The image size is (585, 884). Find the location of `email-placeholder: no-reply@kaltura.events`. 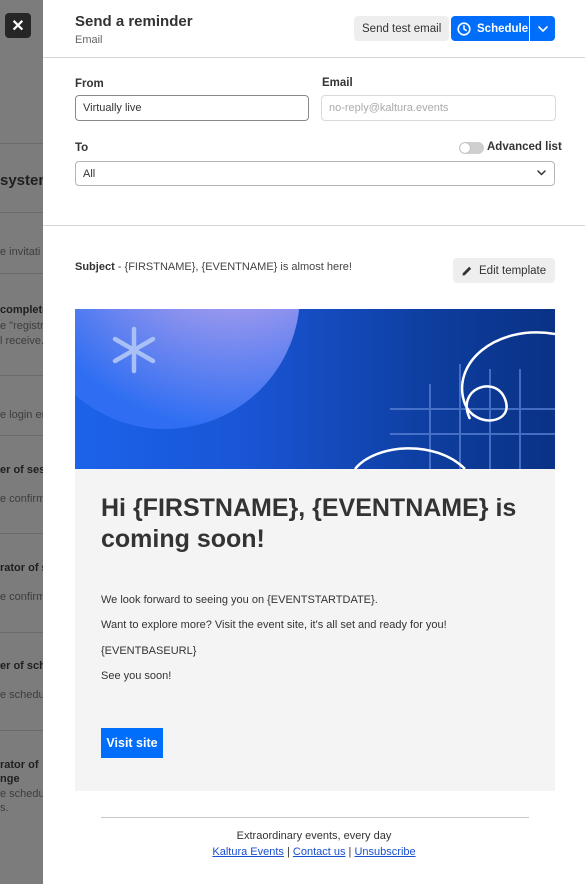

email-placeholder: no-reply@kaltura.events is located at coordinates (389, 108).